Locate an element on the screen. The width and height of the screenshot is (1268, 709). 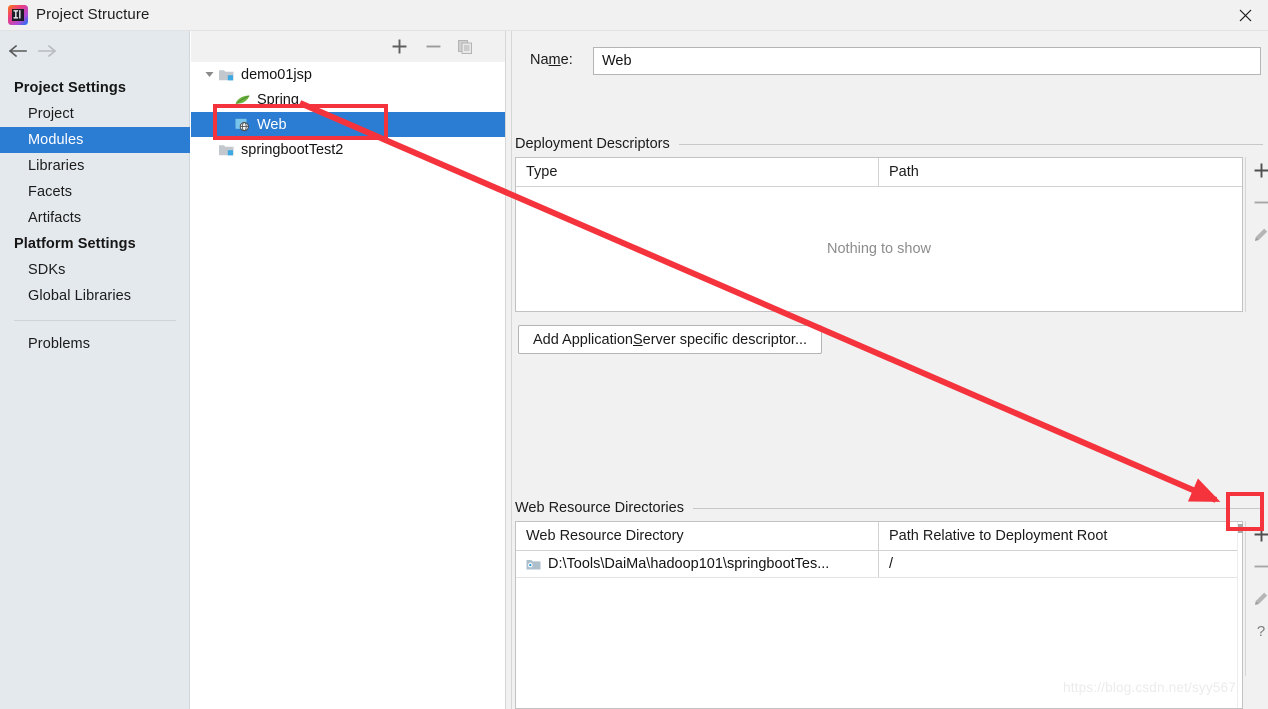
panel-splitter is located at coordinates (508, 370).